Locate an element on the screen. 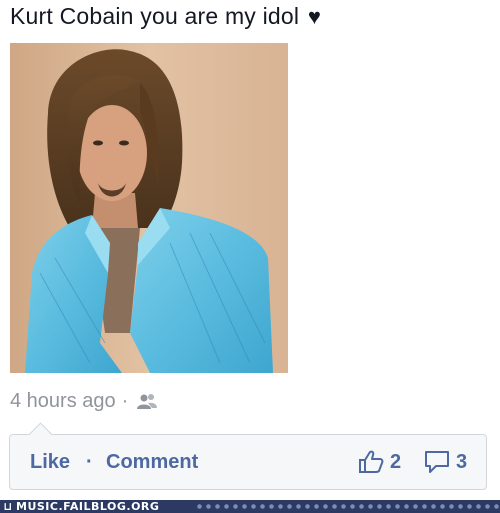  post-text: Kurt Cobain you are my idol ♥ is located at coordinates (165, 16).